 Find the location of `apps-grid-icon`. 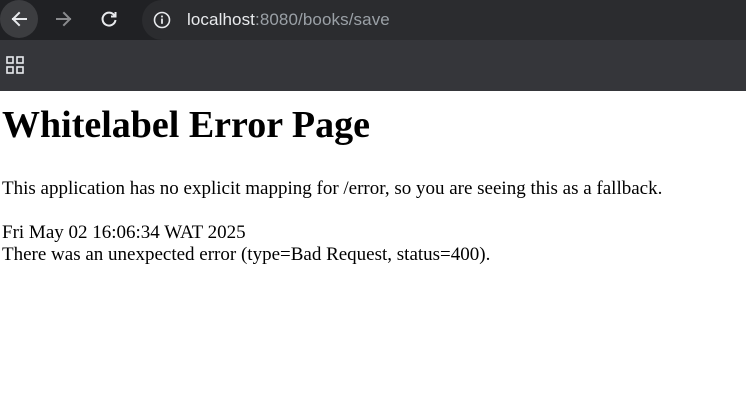

apps-grid-icon is located at coordinates (15, 65).